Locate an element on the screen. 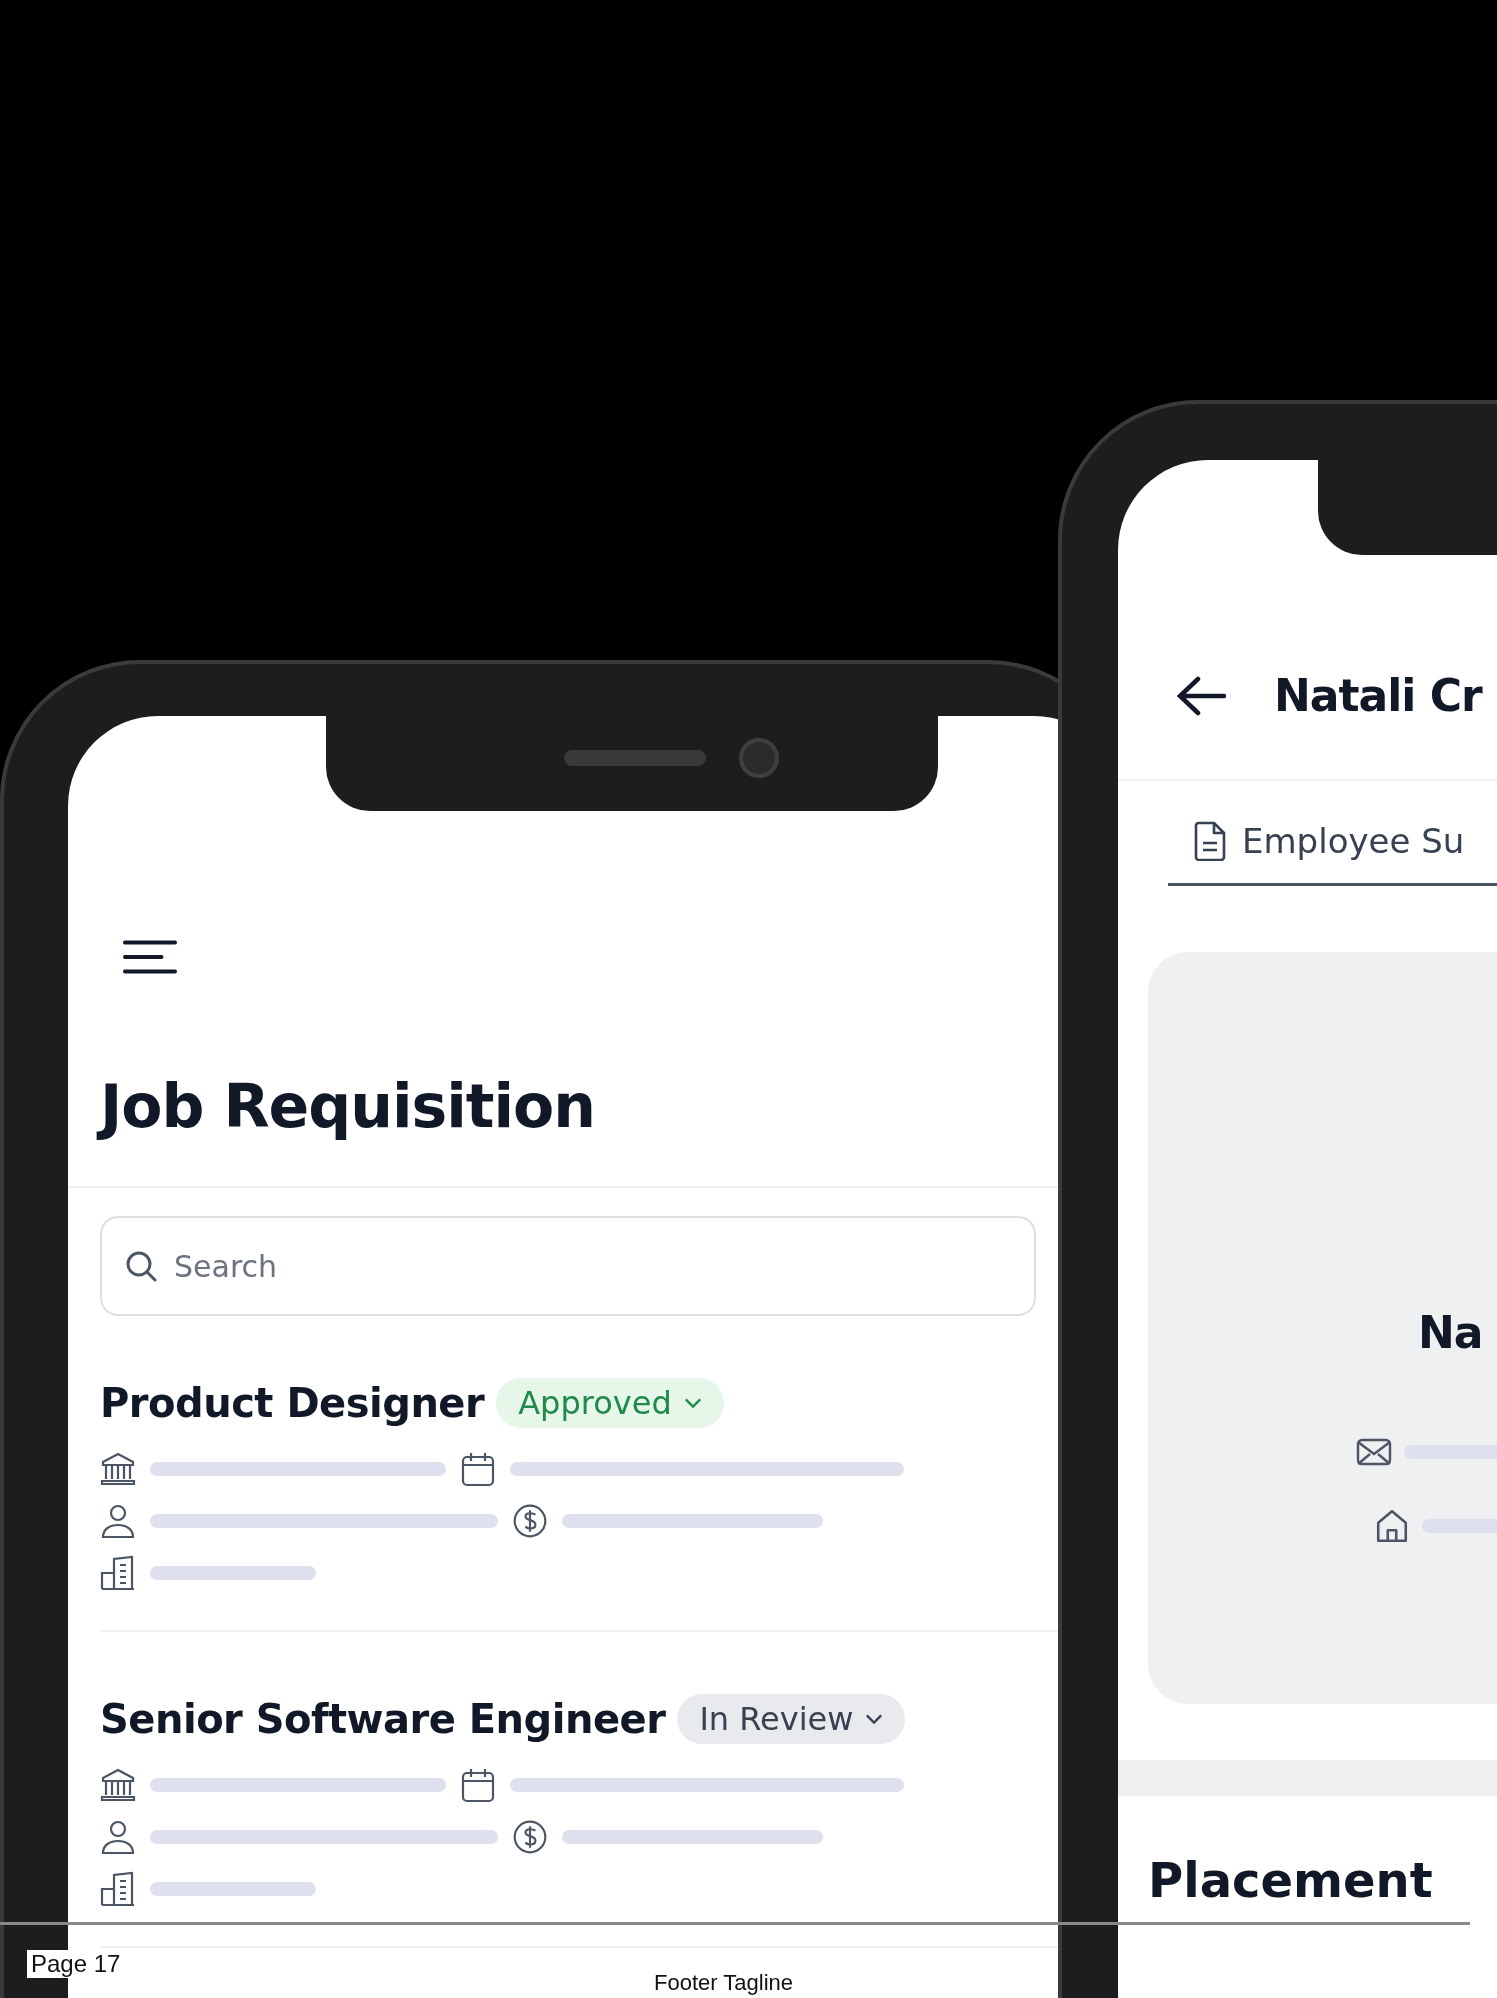 This screenshot has height=1998, width=1497. section-title: Placement is located at coordinates (1291, 1880).